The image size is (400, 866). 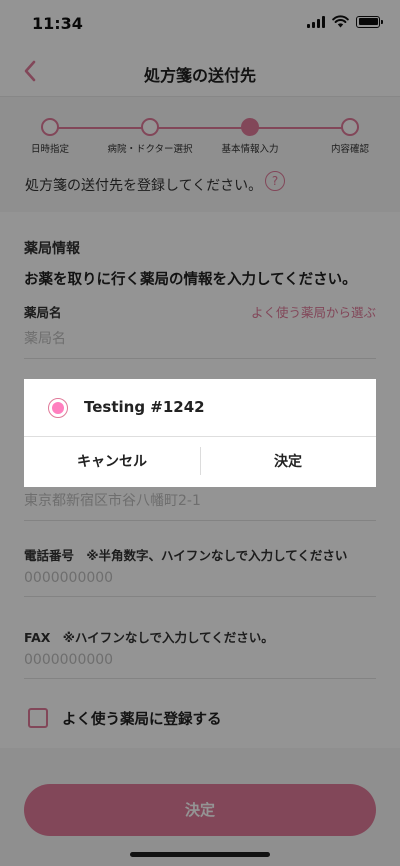 What do you see at coordinates (200, 854) in the screenshot?
I see `home-indicator` at bounding box center [200, 854].